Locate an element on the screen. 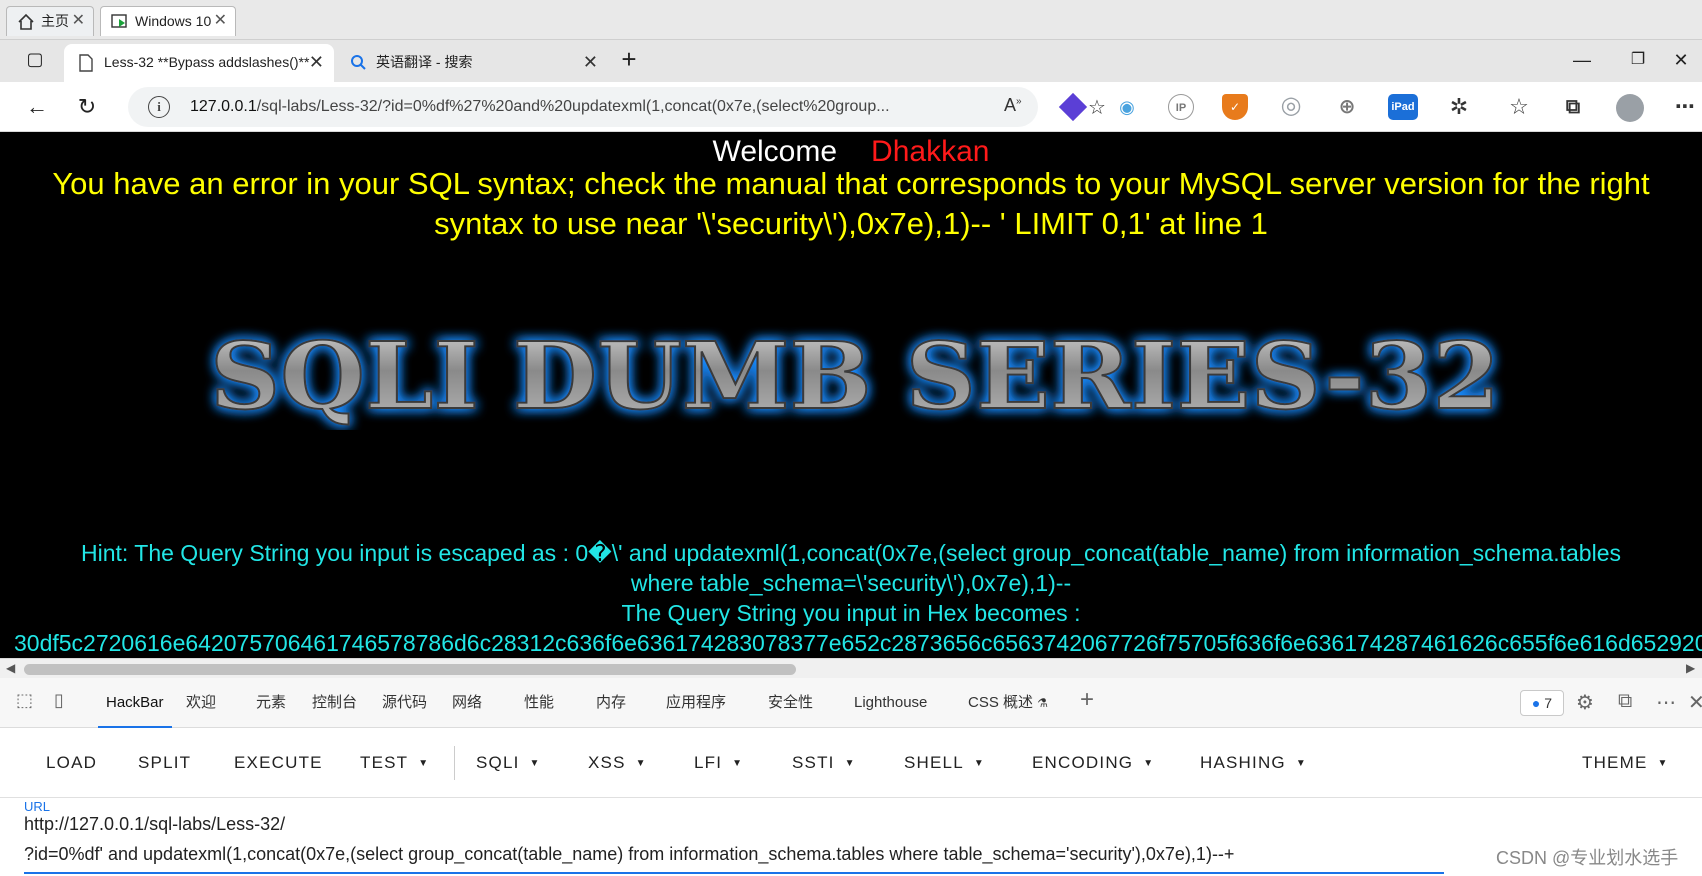  url-focus-underline is located at coordinates (734, 873).